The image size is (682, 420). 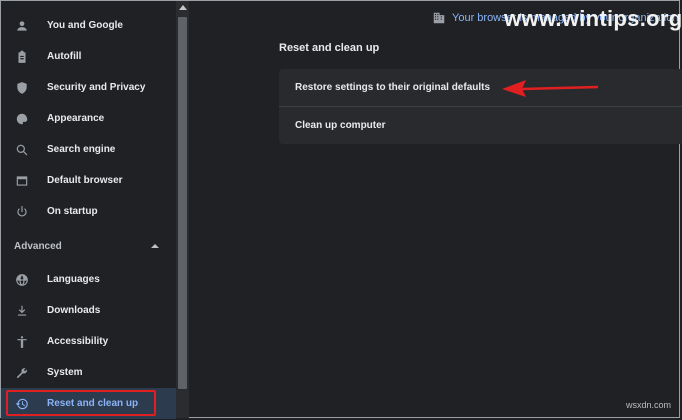 I want to click on sidebar-item-label: Appearance, so click(x=76, y=118).